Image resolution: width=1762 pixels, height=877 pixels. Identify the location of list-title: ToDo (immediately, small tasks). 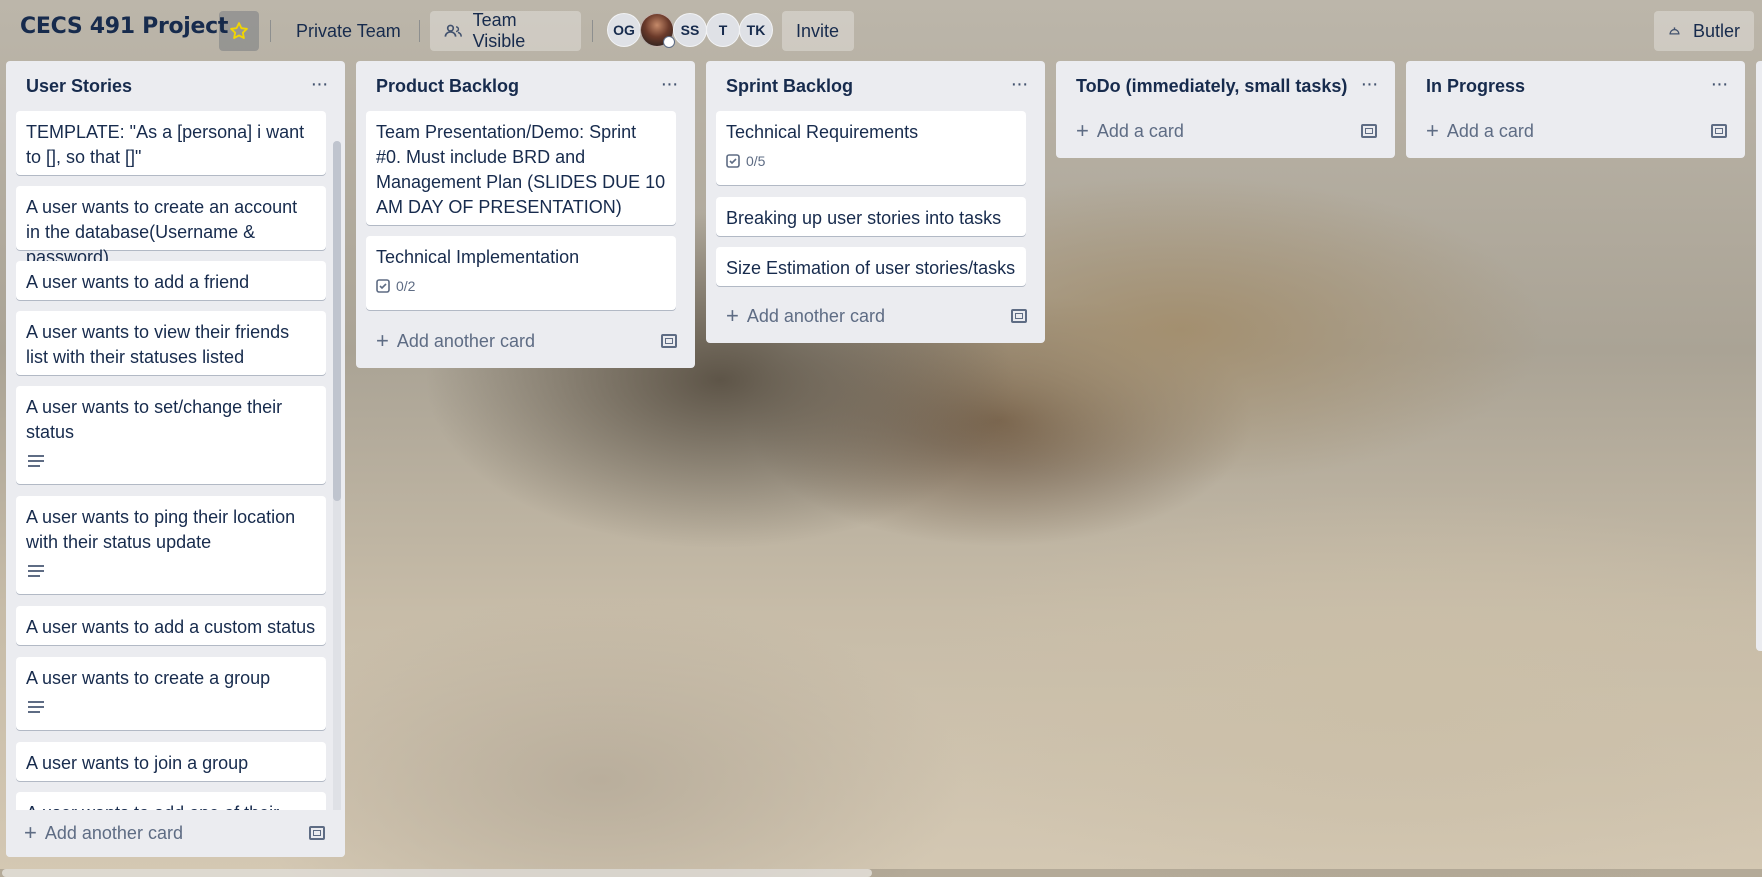
(1211, 86).